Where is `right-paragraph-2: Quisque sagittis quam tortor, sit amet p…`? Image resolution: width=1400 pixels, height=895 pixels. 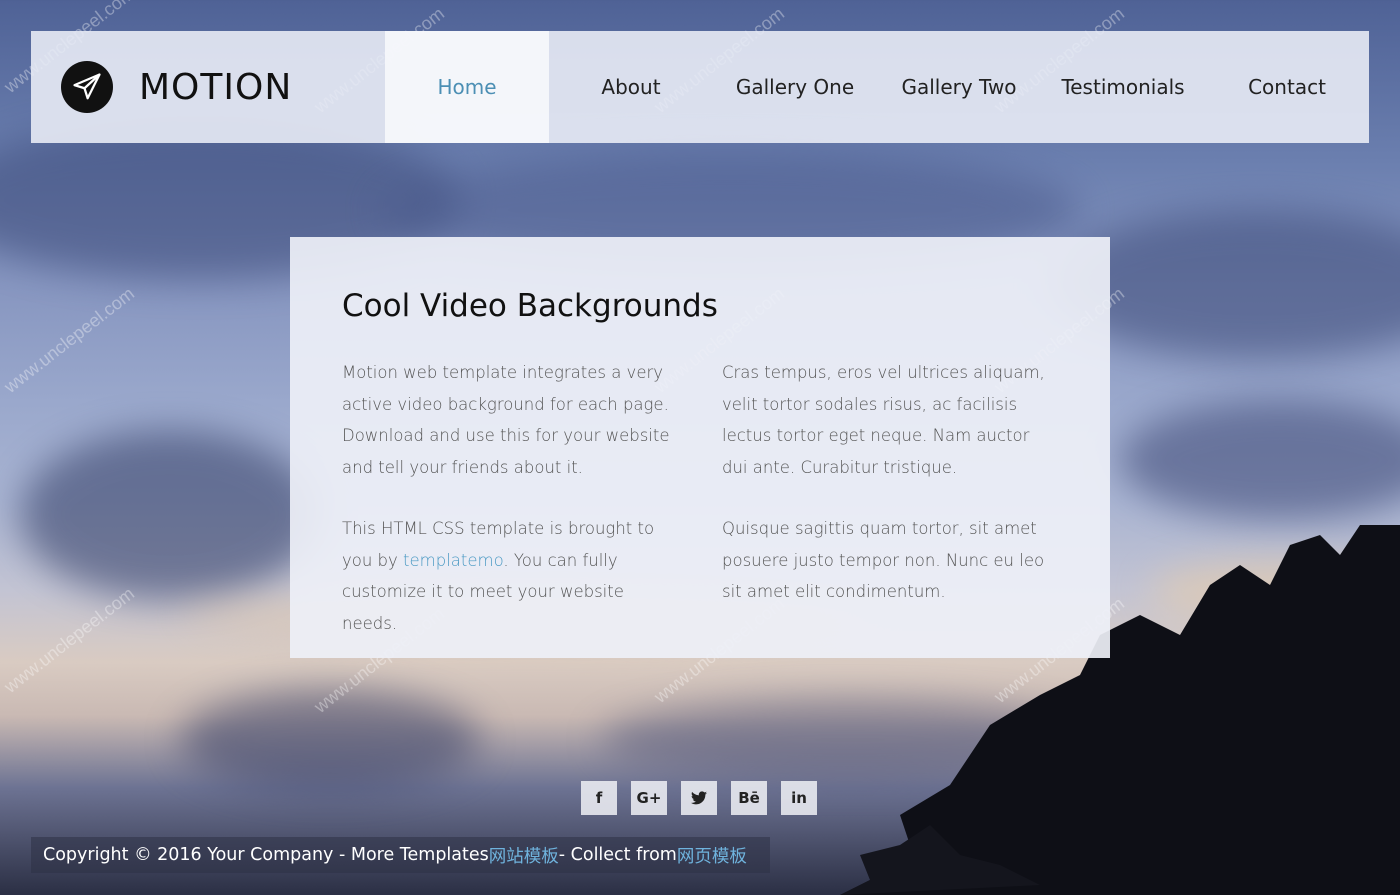
right-paragraph-2: Quisque sagittis quam tortor, sit amet p… is located at coordinates (883, 560).